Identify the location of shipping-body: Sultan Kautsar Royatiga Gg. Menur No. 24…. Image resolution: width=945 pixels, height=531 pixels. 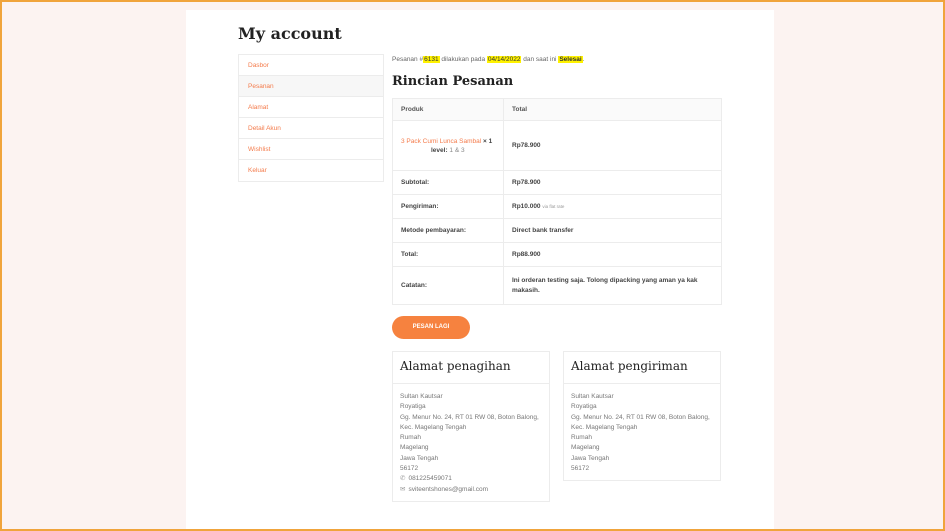
(642, 432).